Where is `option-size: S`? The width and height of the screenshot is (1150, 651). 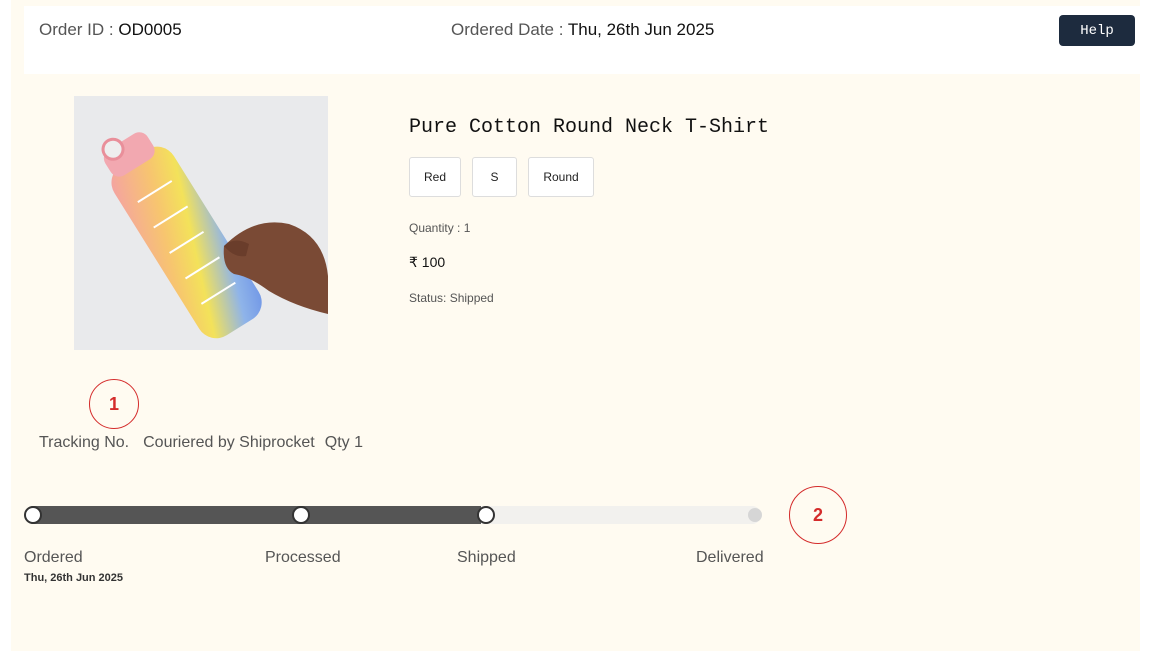 option-size: S is located at coordinates (494, 177).